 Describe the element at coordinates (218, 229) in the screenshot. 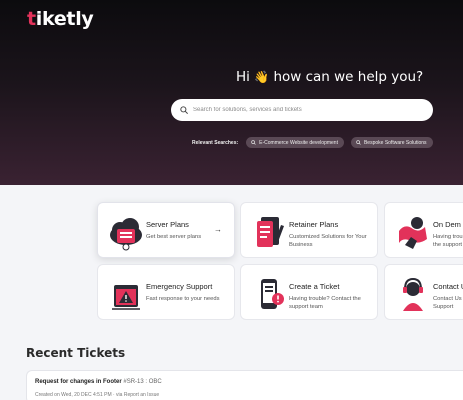

I see `arrow-right-icon: →` at that location.